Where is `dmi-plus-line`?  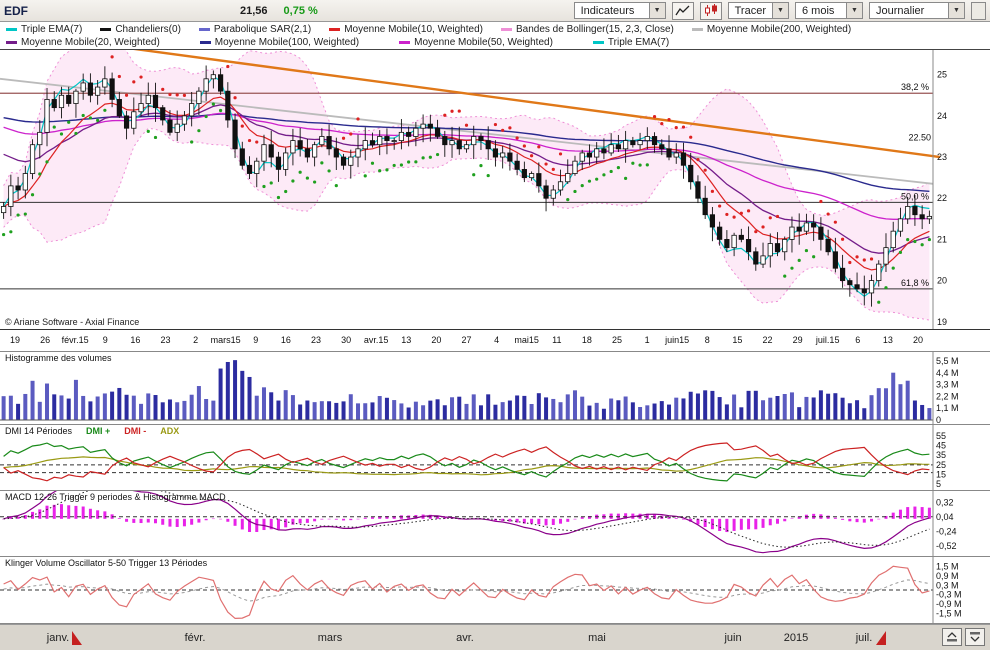 dmi-plus-line is located at coordinates (466, 462).